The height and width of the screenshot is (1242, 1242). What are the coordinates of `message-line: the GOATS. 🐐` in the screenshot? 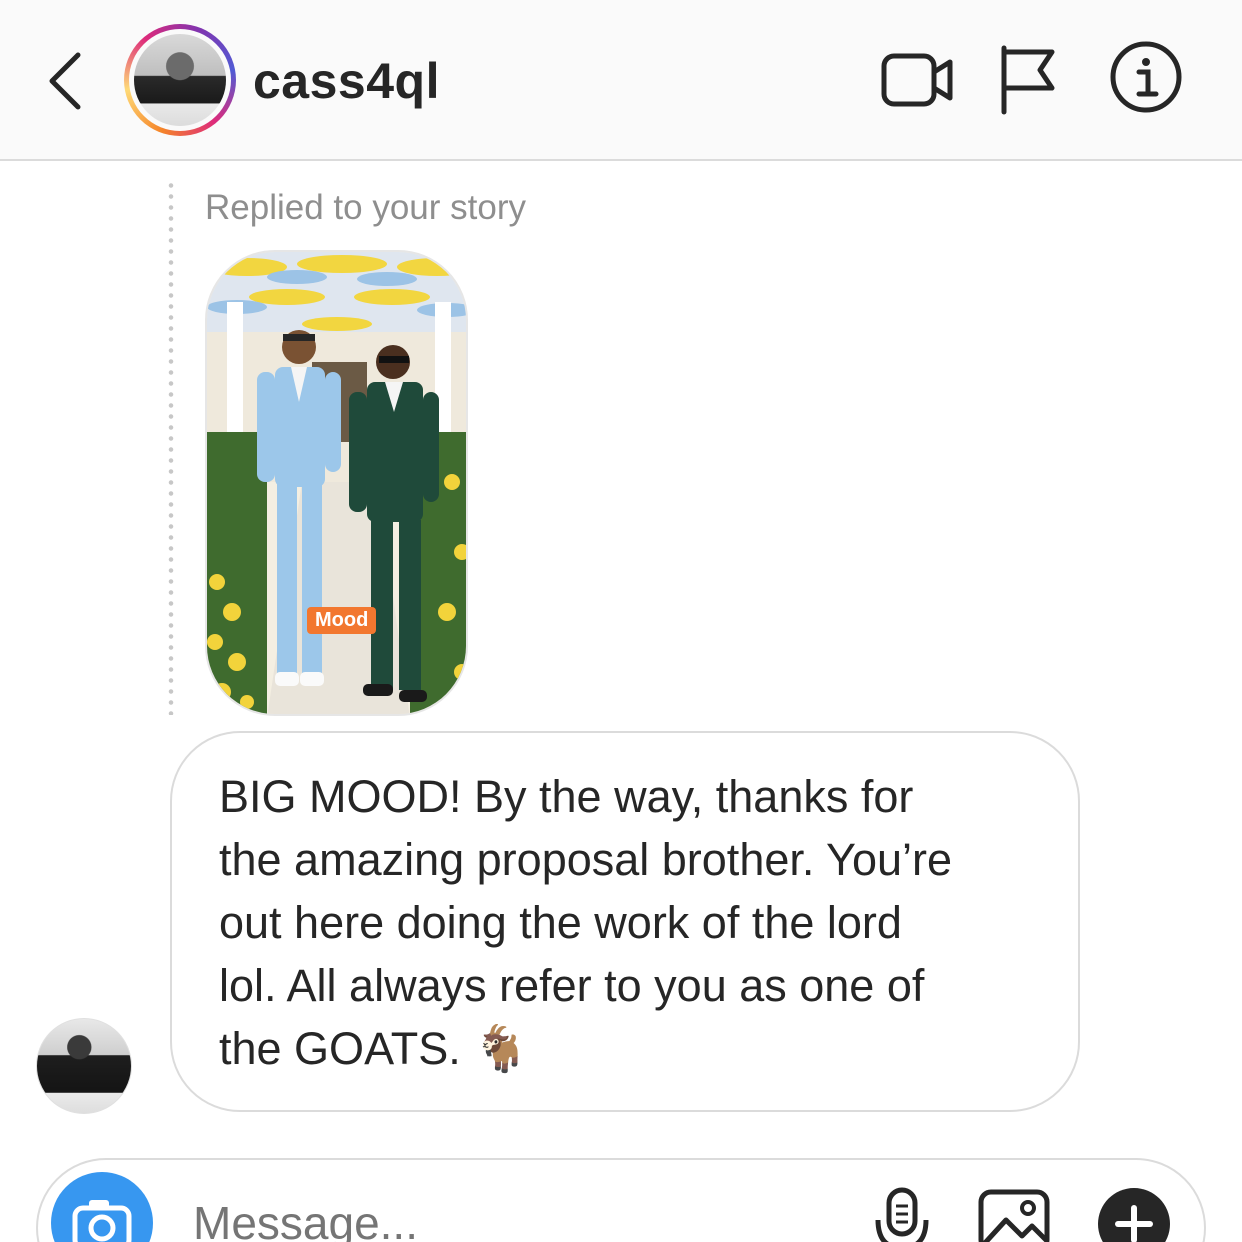 It's located at (374, 1048).